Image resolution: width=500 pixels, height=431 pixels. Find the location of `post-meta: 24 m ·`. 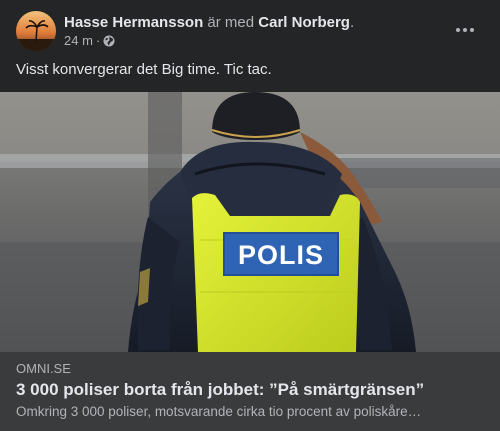

post-meta: 24 m · is located at coordinates (89, 41).